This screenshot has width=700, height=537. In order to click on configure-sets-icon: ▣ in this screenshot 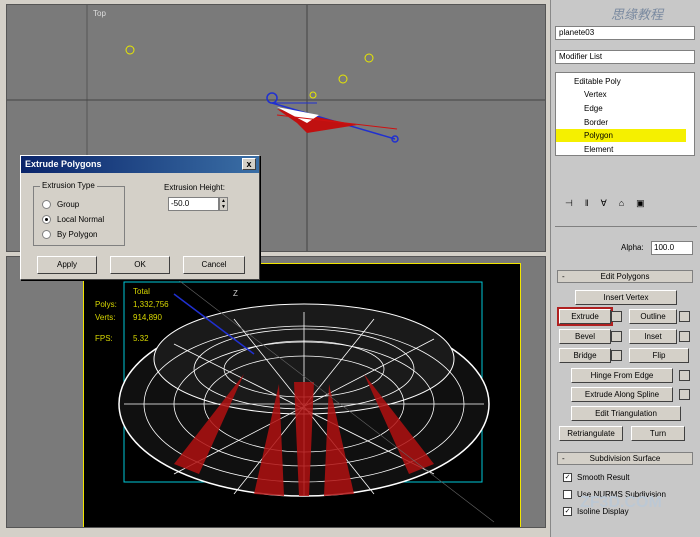, I will do `click(640, 206)`.